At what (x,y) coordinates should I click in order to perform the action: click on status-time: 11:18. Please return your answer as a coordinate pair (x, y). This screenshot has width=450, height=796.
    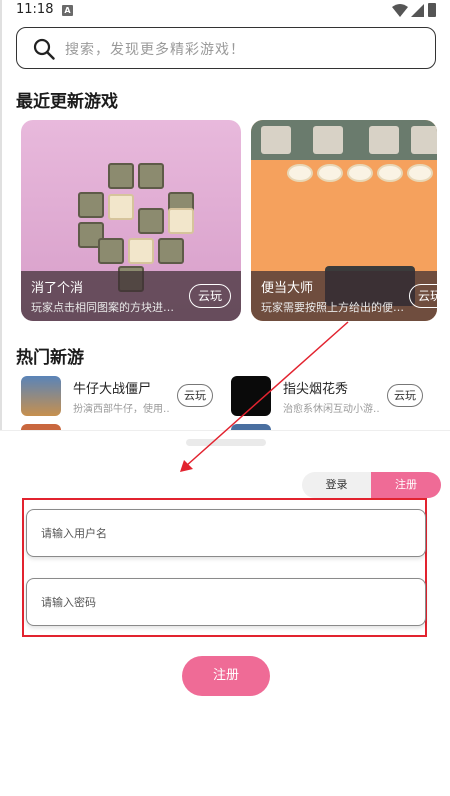
    Looking at the image, I should click on (35, 9).